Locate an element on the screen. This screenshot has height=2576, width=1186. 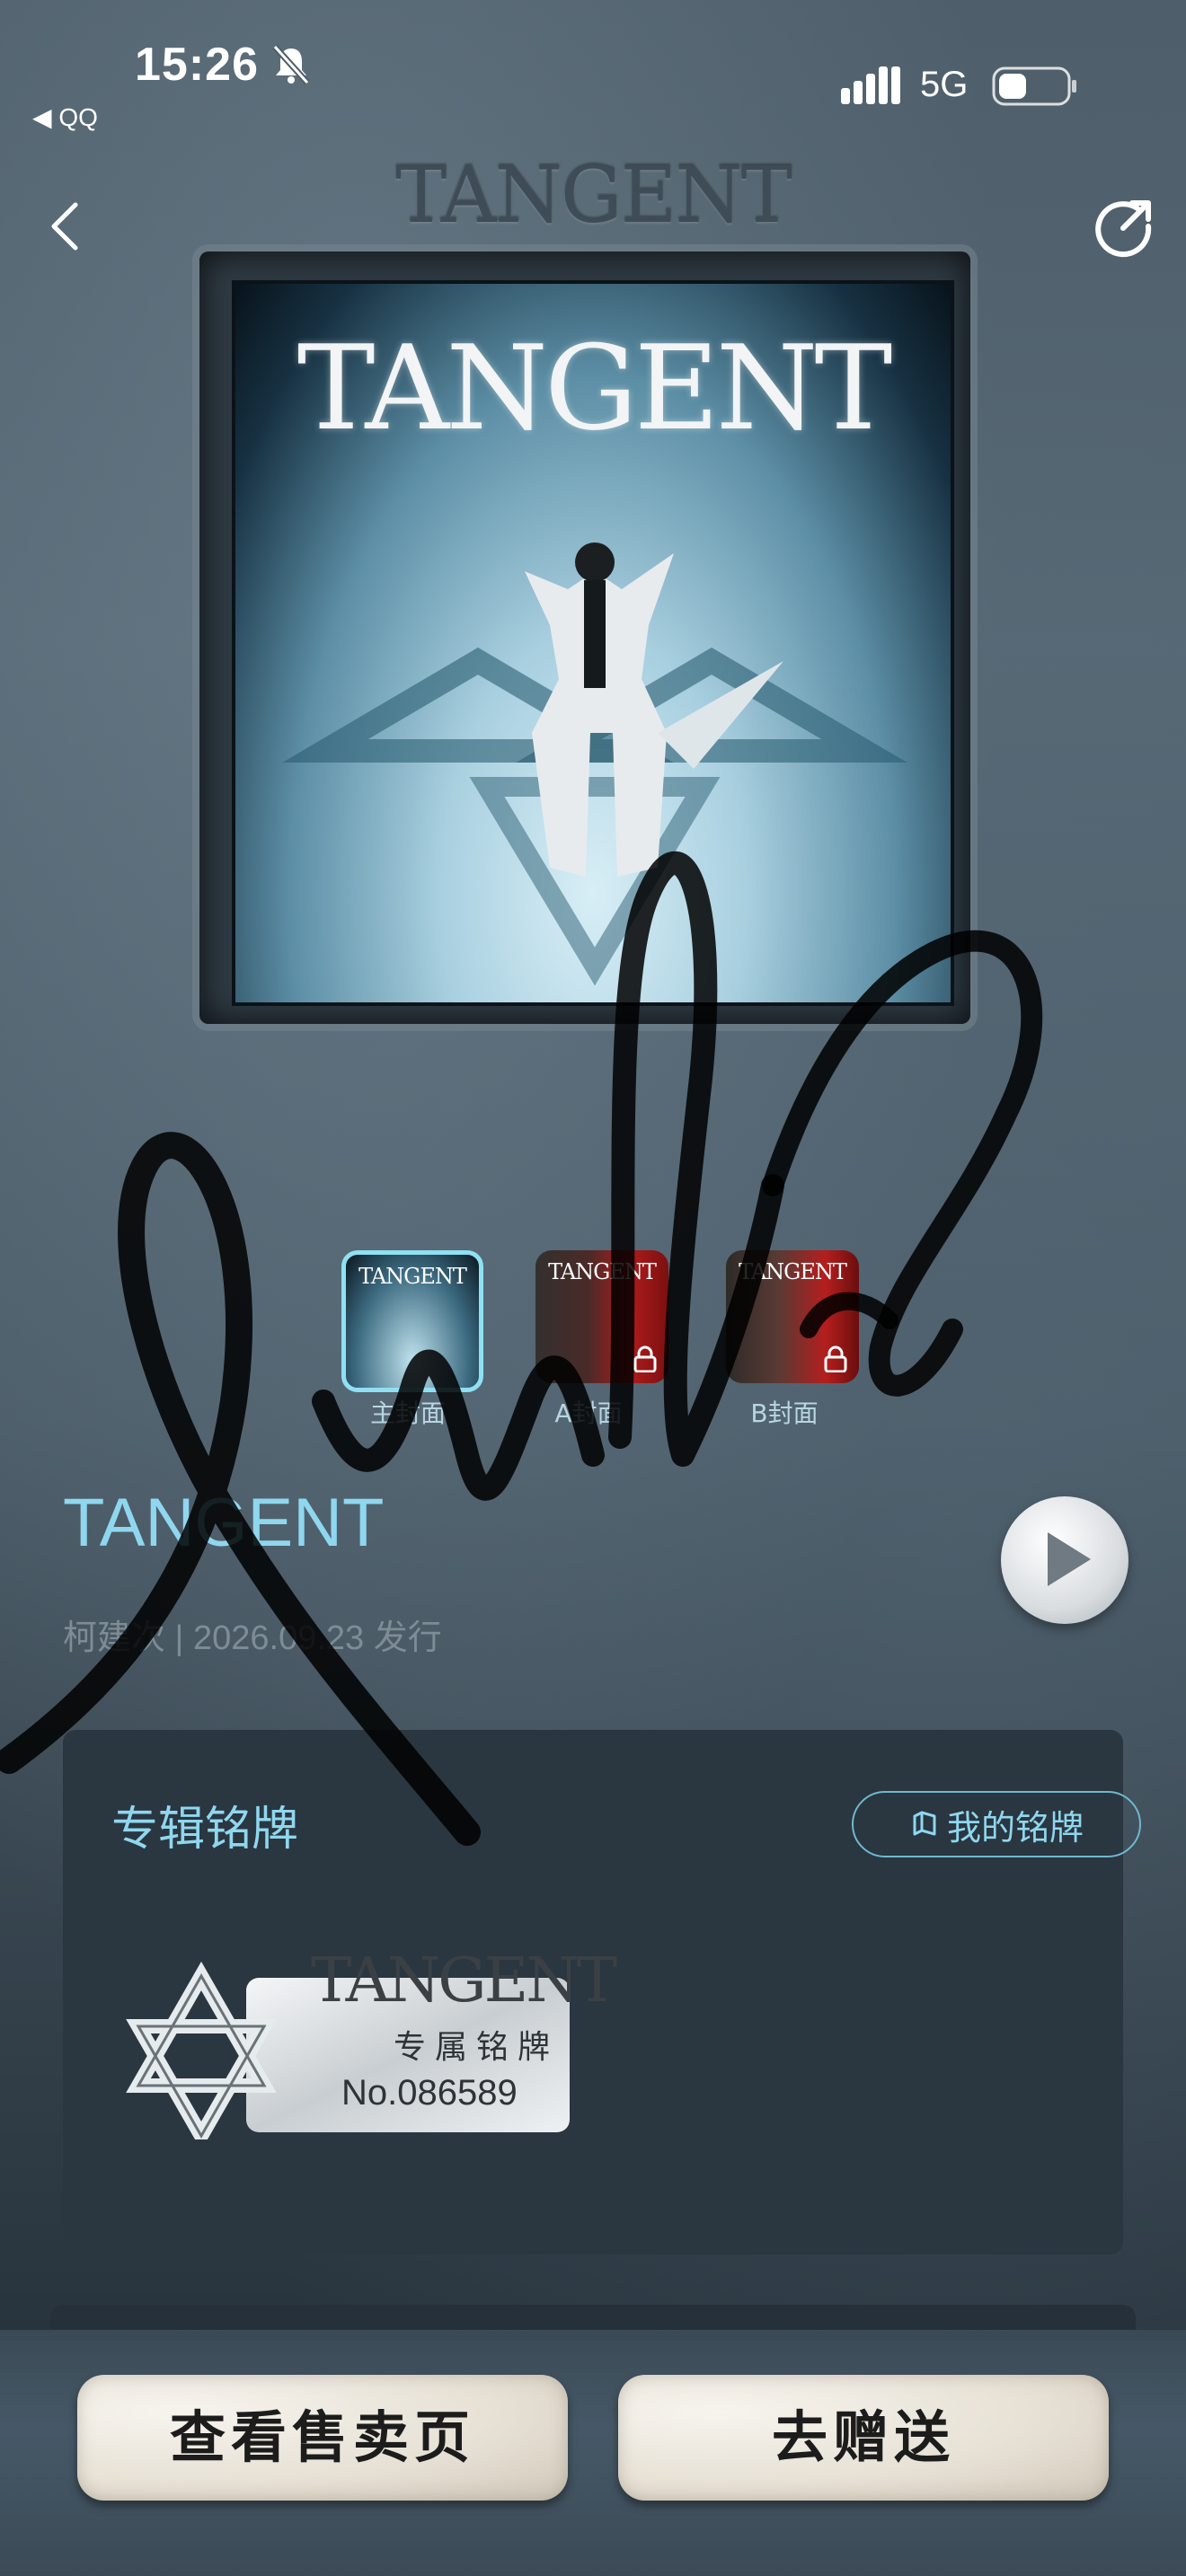
my-nameplate-button: 我的铭牌 is located at coordinates (996, 1824).